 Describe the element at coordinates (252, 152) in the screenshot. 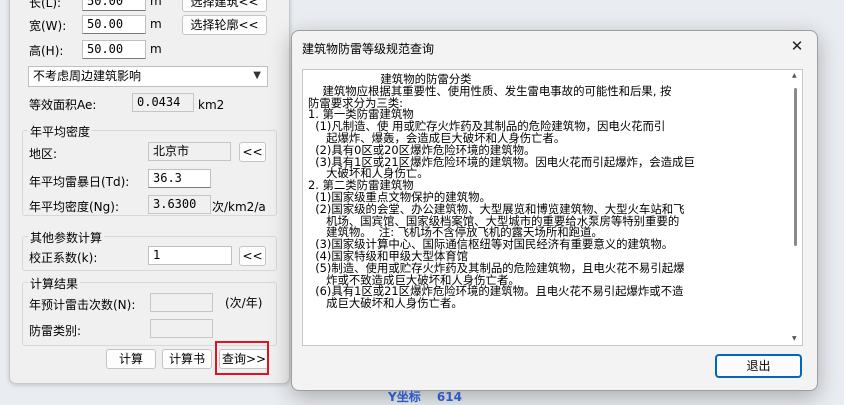

I see `region-picker-button: <<` at that location.